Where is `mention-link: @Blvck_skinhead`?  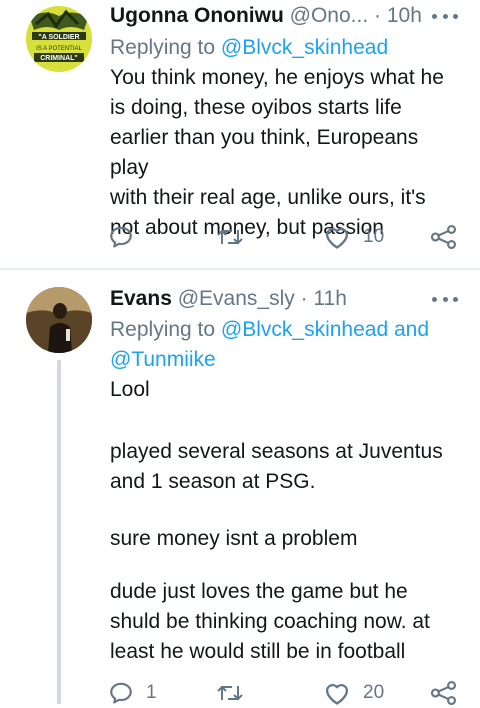
mention-link: @Blvck_skinhead is located at coordinates (304, 47).